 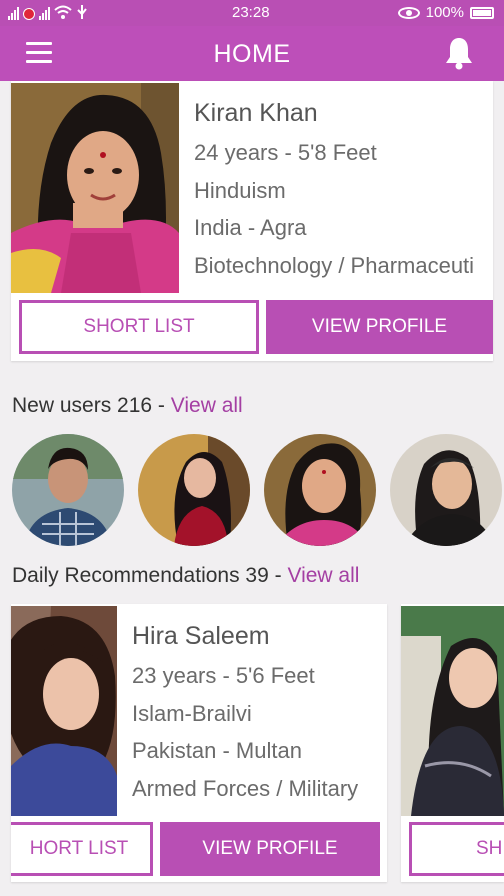 I want to click on daily-recommendations-heading: Daily Recommendations 39 - View all, so click(x=185, y=576).